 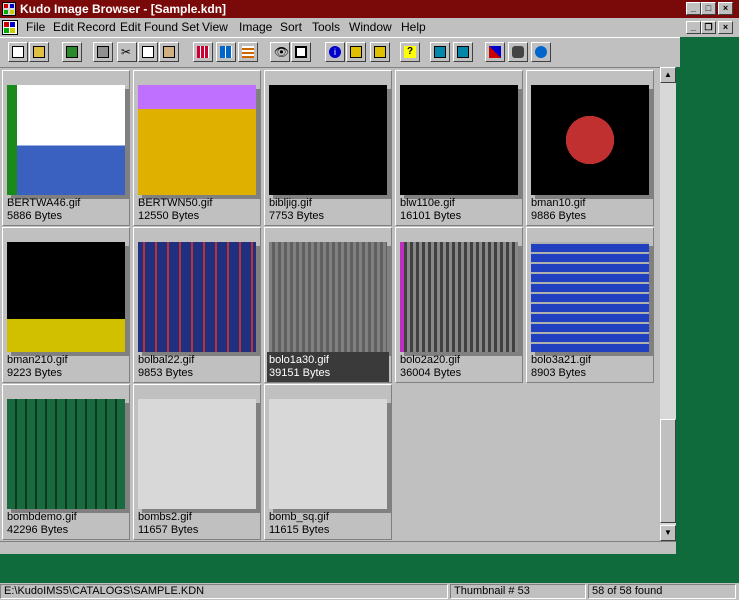 I want to click on thumbnail-filesize: 7753 Bytes, so click(x=297, y=216).